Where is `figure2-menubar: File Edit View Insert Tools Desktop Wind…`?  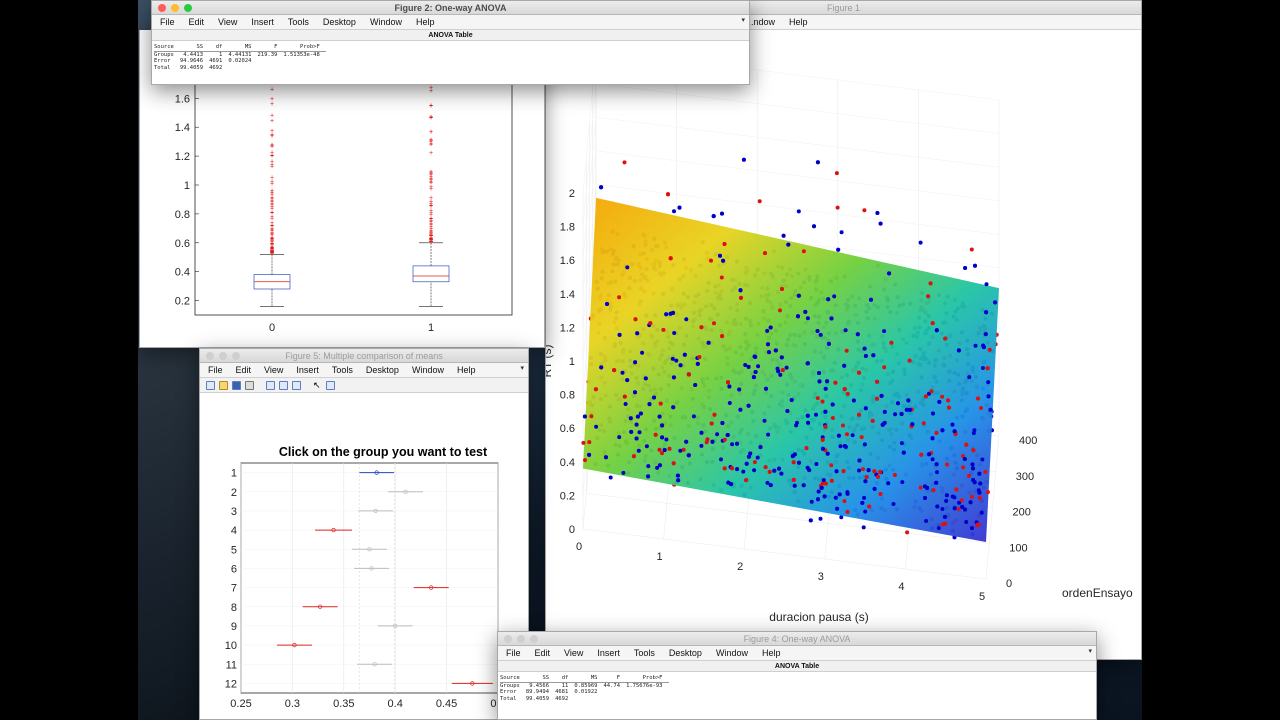 figure2-menubar: File Edit View Insert Tools Desktop Wind… is located at coordinates (450, 22).